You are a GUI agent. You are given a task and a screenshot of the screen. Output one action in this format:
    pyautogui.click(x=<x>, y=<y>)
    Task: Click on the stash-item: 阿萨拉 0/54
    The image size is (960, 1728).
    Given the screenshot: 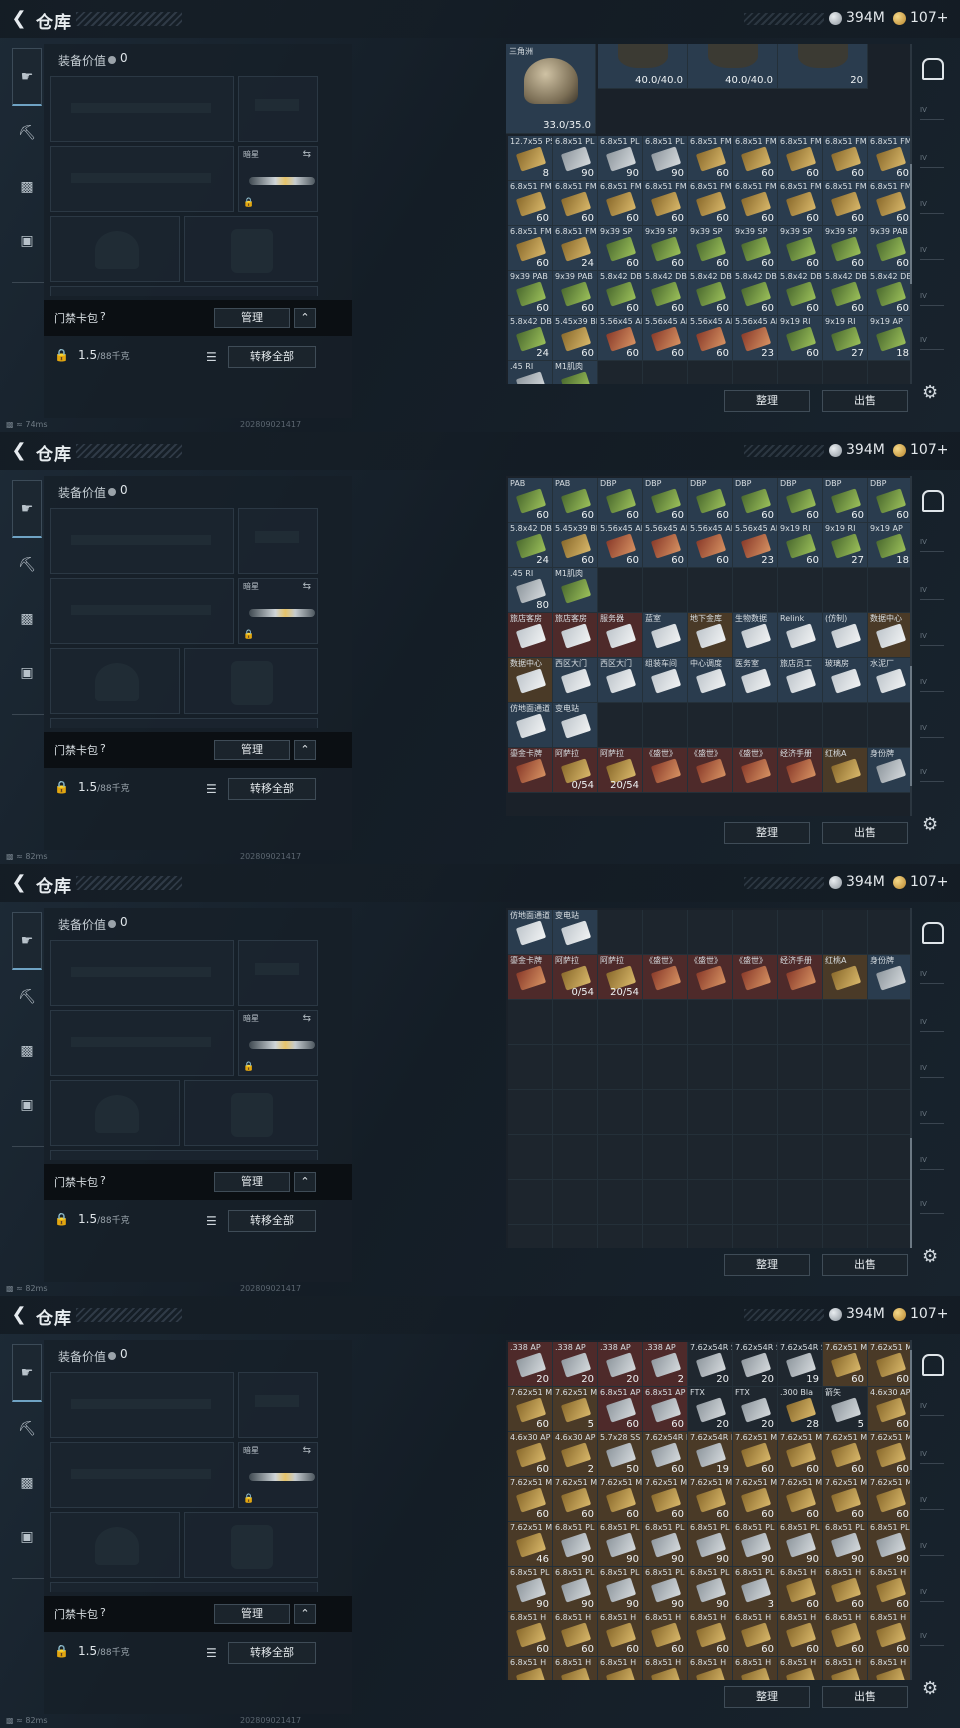 What is the action you would take?
    pyautogui.click(x=575, y=977)
    